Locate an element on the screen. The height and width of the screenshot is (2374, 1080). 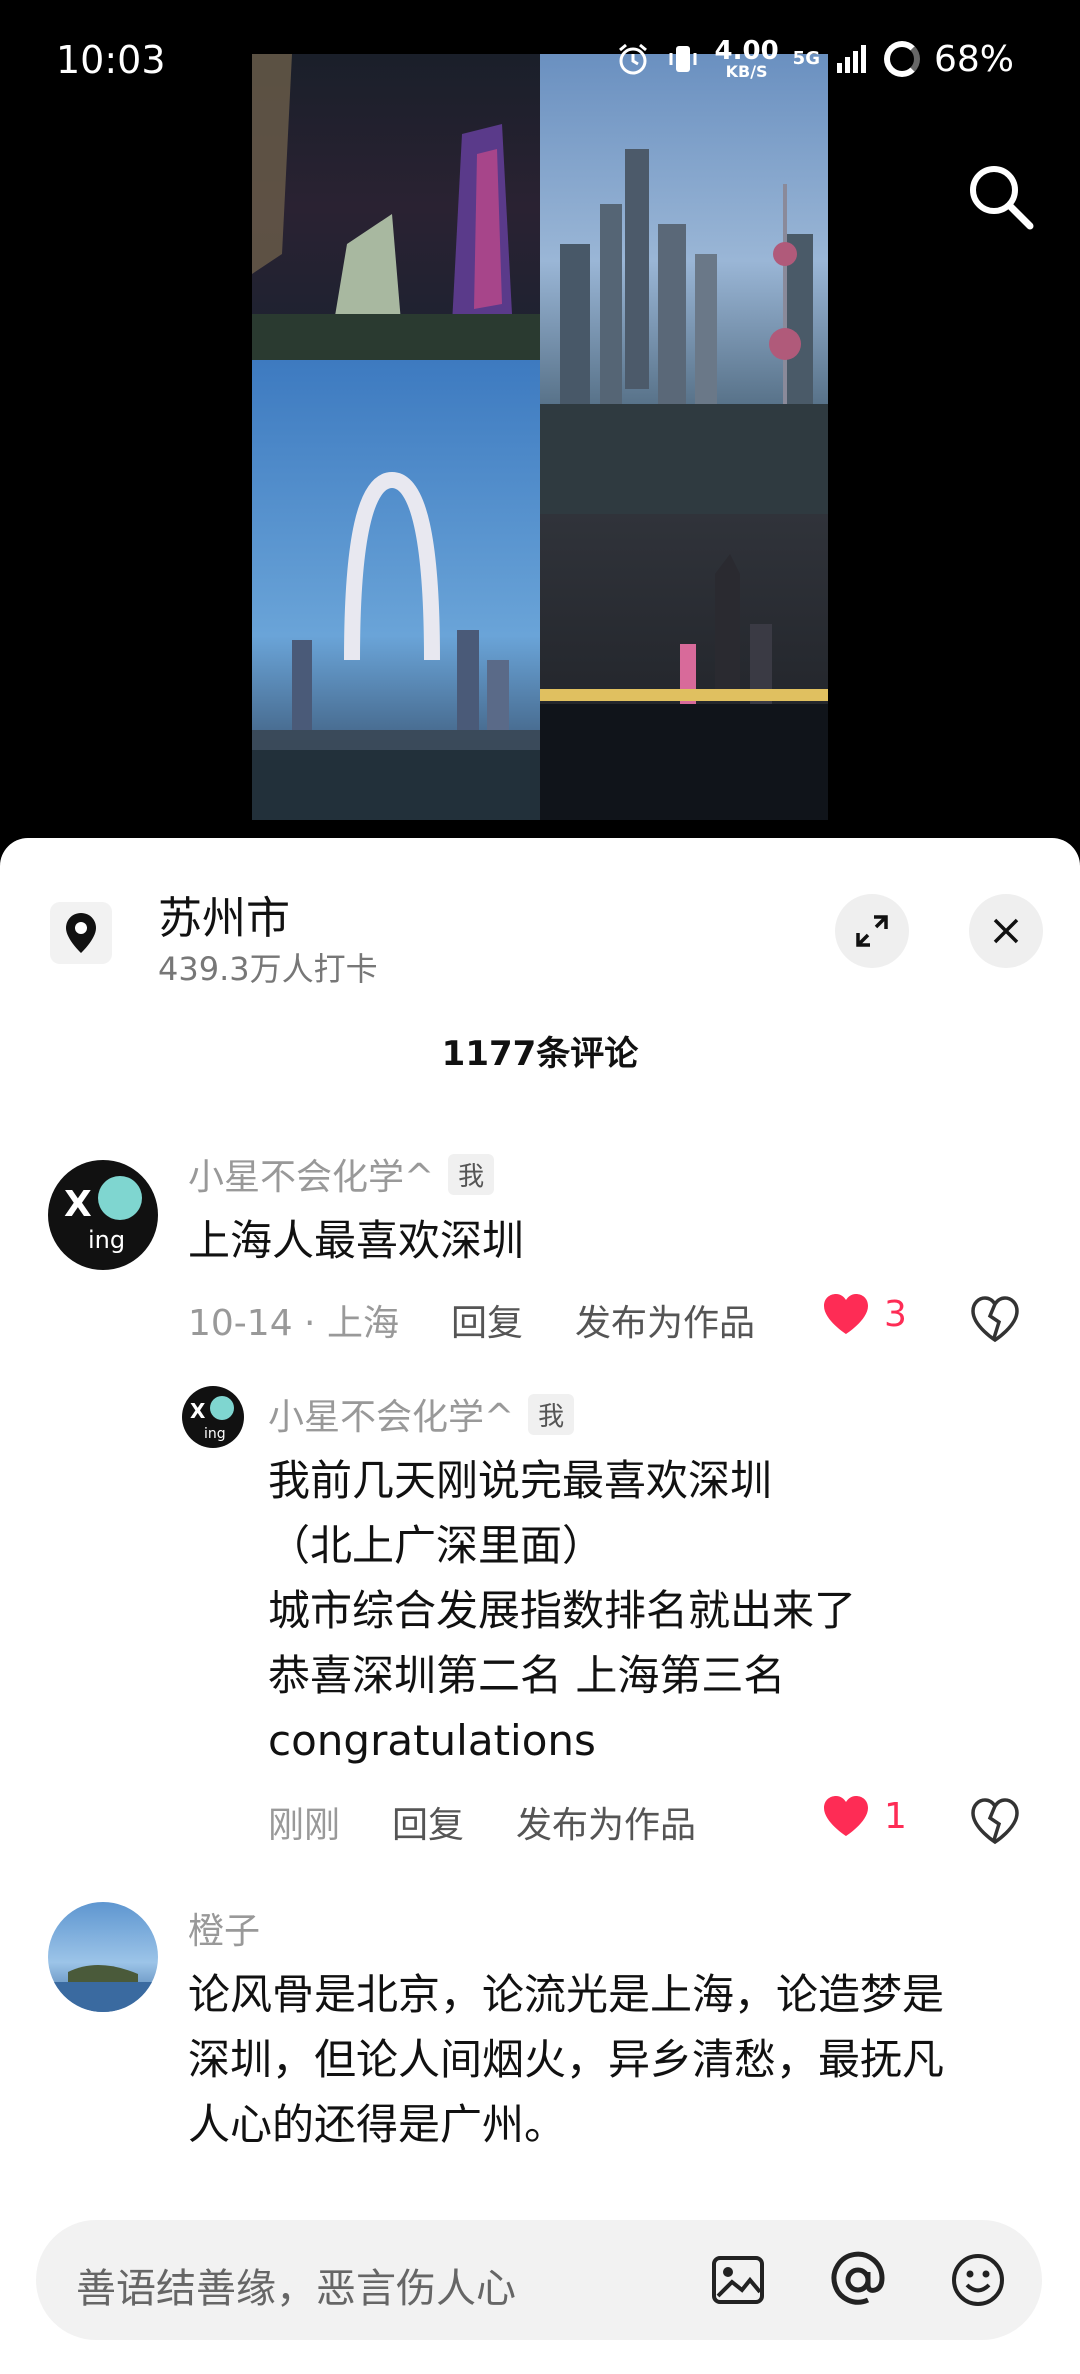
expand-icon is located at coordinates (872, 931).